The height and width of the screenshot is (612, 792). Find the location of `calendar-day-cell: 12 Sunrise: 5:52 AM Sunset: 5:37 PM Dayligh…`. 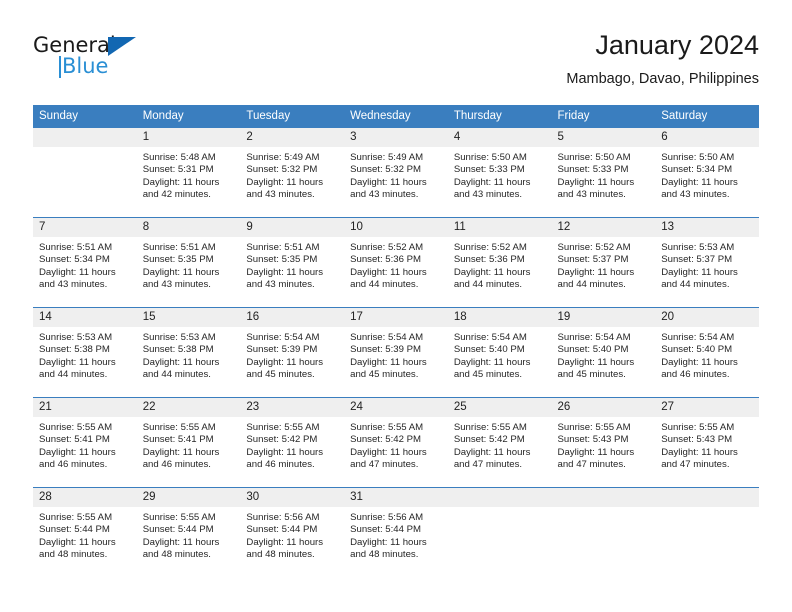

calendar-day-cell: 12 Sunrise: 5:52 AM Sunset: 5:37 PM Dayligh… is located at coordinates (603, 262).